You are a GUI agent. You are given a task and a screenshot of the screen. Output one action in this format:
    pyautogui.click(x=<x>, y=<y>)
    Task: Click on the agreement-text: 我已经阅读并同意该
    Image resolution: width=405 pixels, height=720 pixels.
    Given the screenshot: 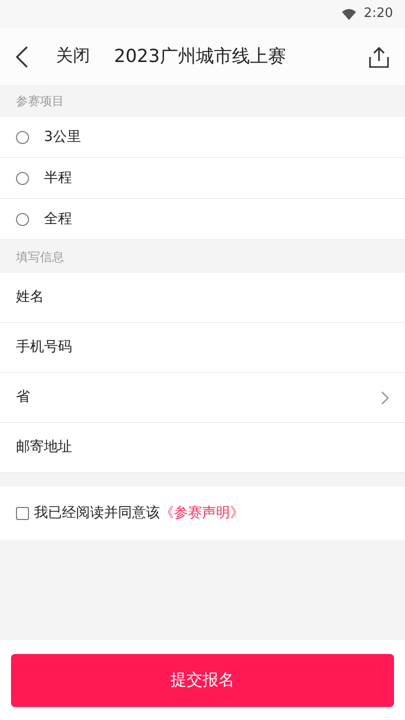 What is the action you would take?
    pyautogui.click(x=97, y=513)
    